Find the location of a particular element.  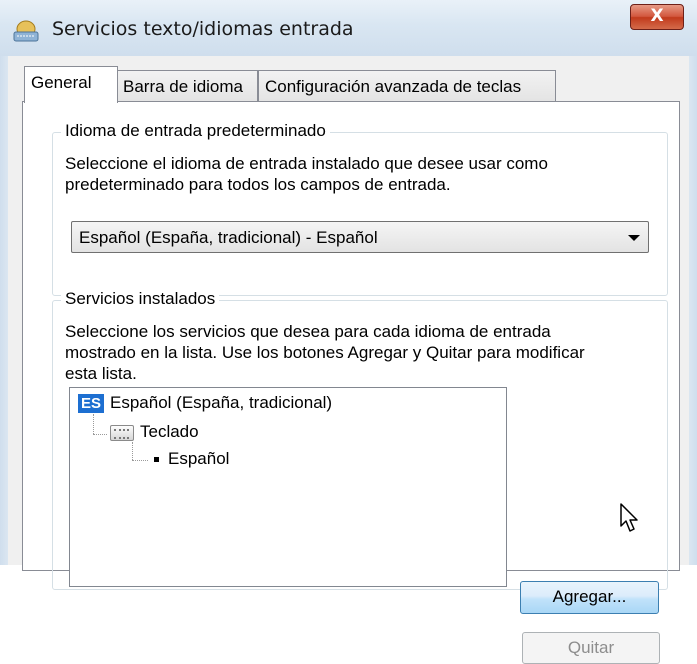

default-language-value: Español (España, tradicional) - Español is located at coordinates (228, 237).